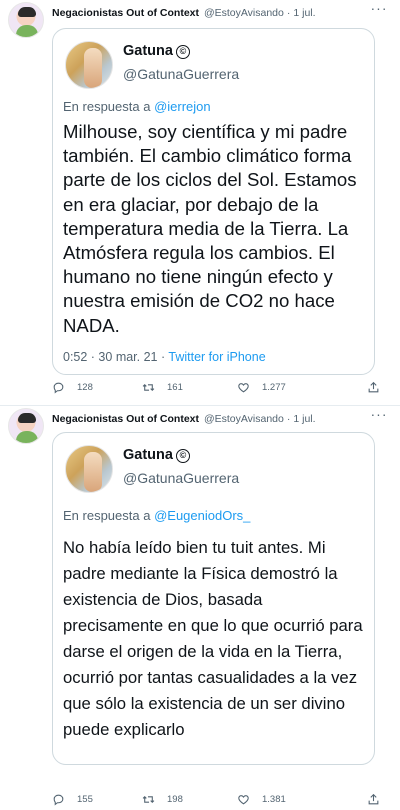 The height and width of the screenshot is (810, 400). I want to click on retweet-count: 198, so click(175, 799).